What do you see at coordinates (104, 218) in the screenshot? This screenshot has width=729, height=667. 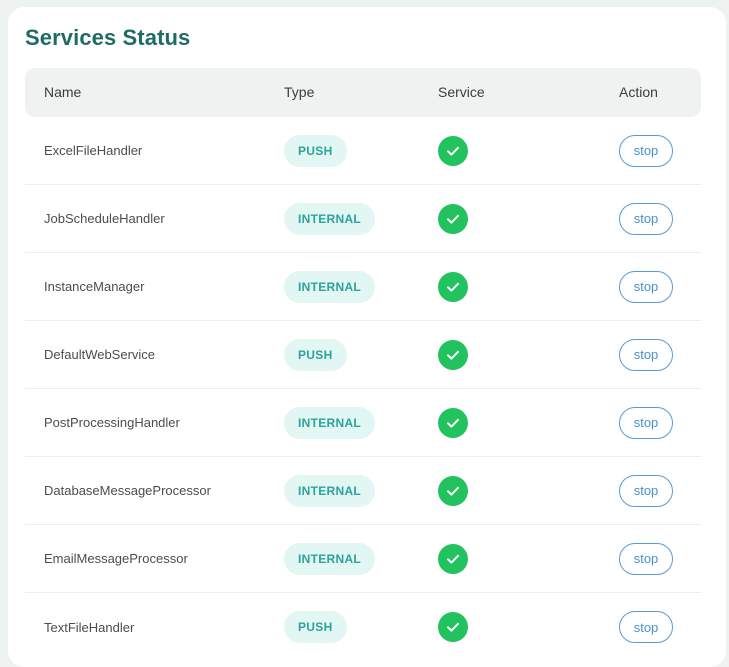 I see `service-name: JobScheduleHandler` at bounding box center [104, 218].